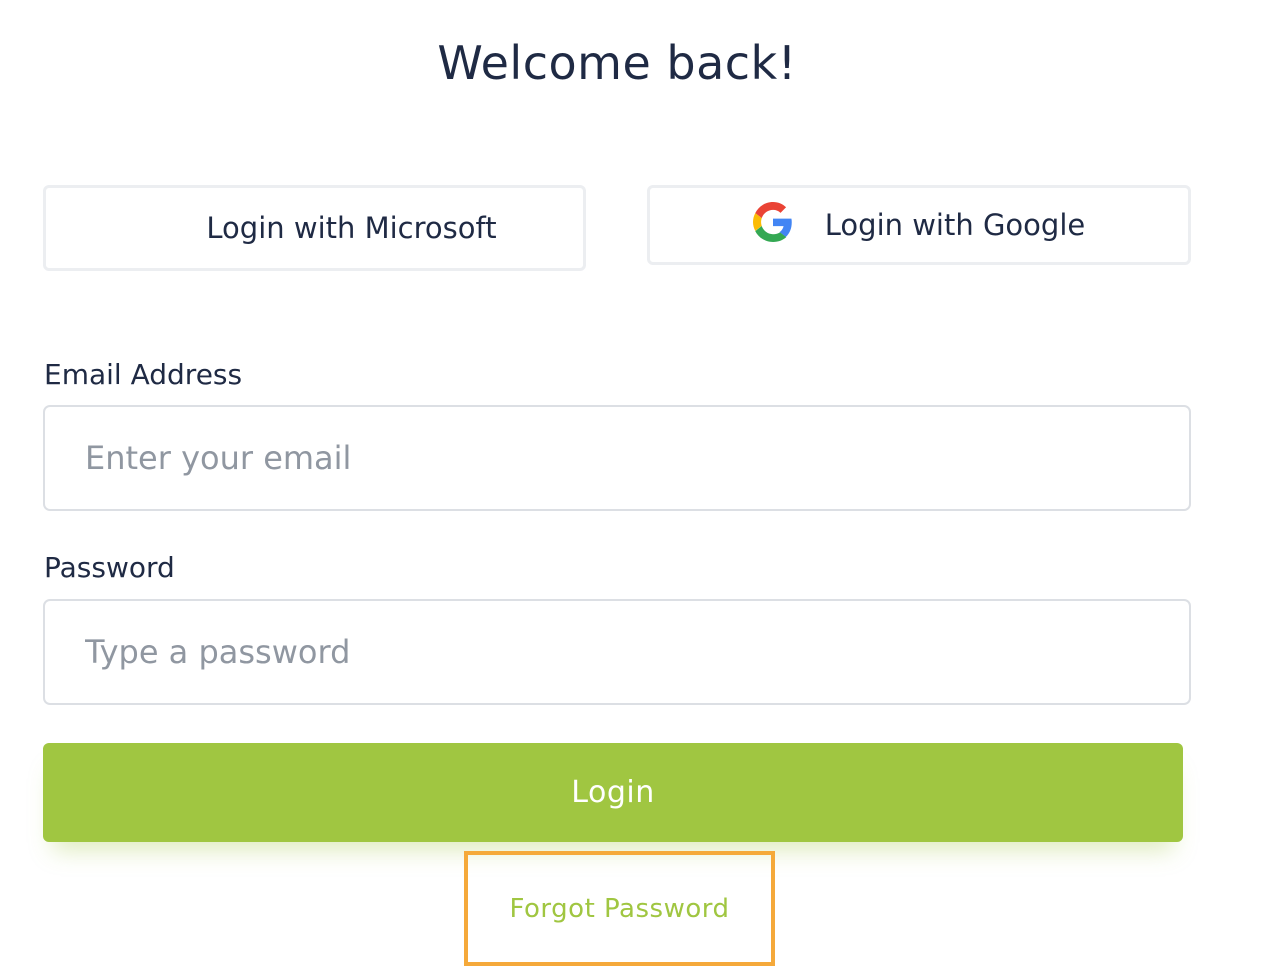 This screenshot has width=1267, height=970. Describe the element at coordinates (351, 228) in the screenshot. I see `microsoft-button-label: Login with Microsoft` at that location.